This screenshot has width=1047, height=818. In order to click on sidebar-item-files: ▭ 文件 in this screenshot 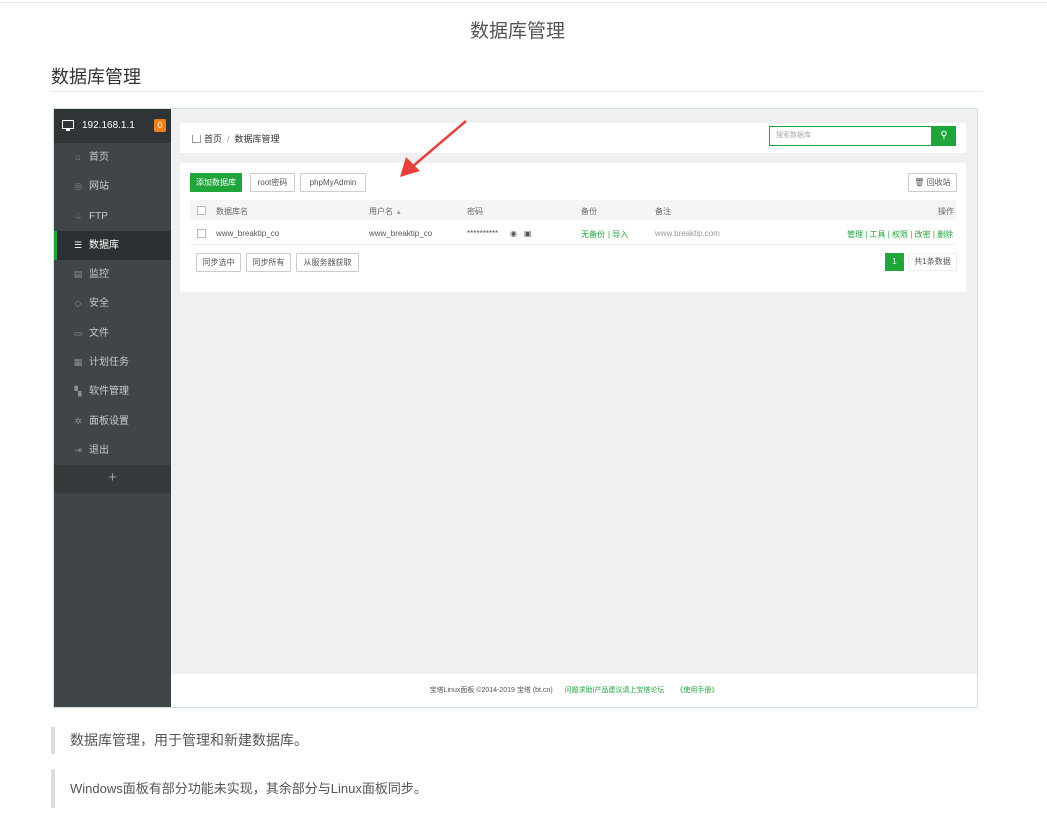, I will do `click(112, 333)`.